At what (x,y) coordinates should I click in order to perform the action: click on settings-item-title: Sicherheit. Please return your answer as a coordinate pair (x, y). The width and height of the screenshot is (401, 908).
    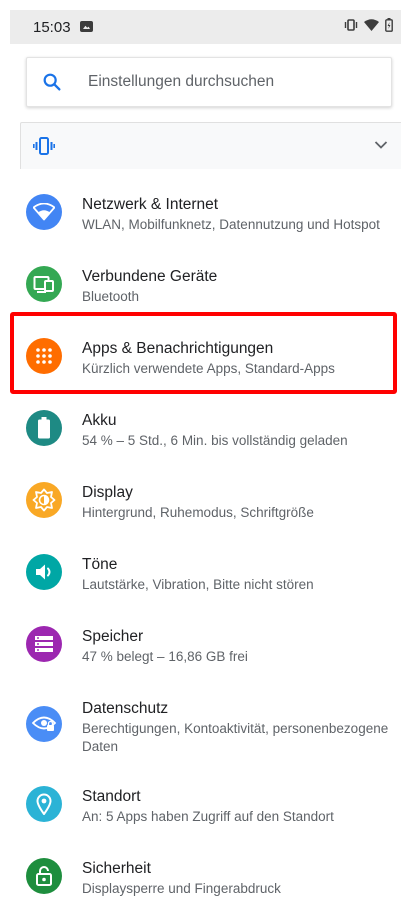
    Looking at the image, I should click on (116, 868).